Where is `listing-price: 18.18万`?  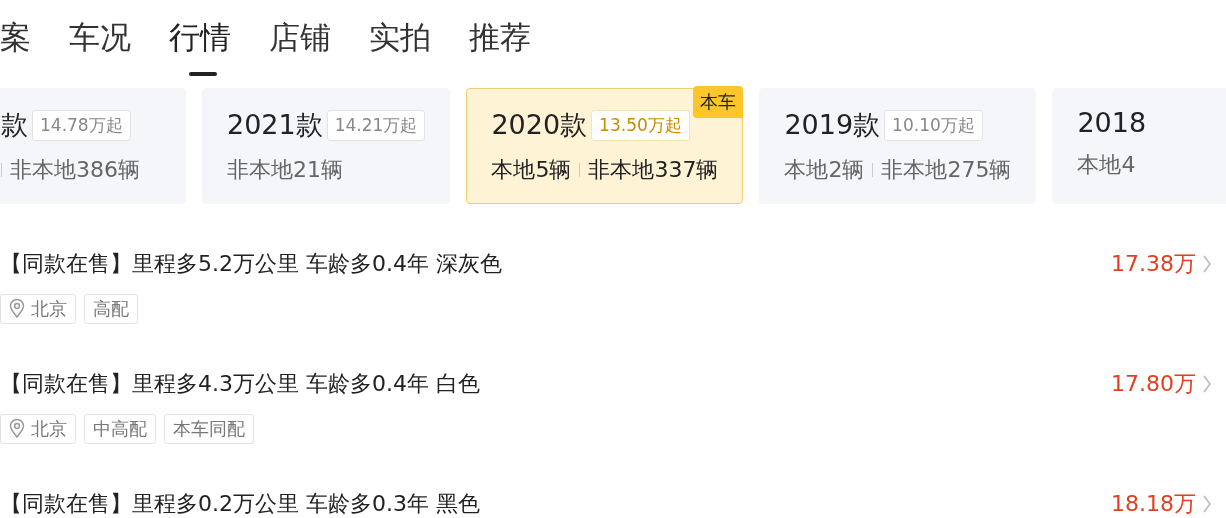 listing-price: 18.18万 is located at coordinates (1153, 504).